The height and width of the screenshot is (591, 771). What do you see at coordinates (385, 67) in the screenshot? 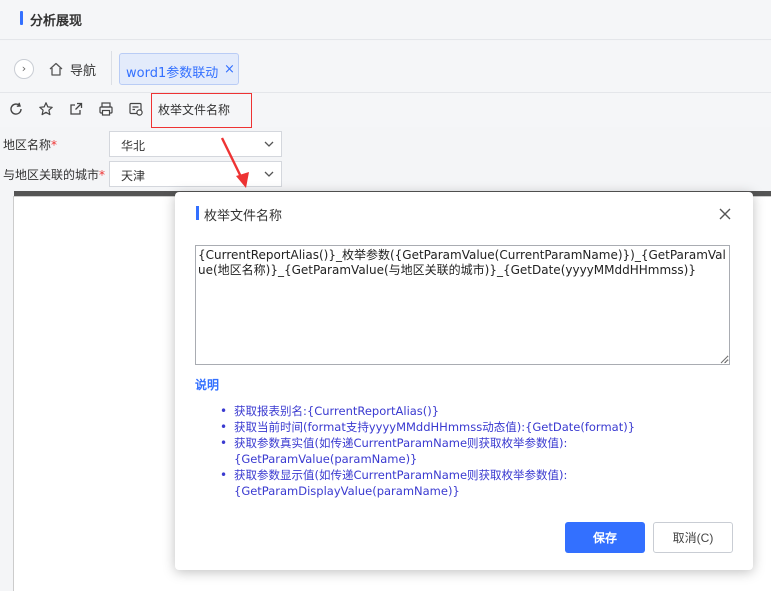
I see `tab-bar: › 导航 word1参数联动 ×` at bounding box center [385, 67].